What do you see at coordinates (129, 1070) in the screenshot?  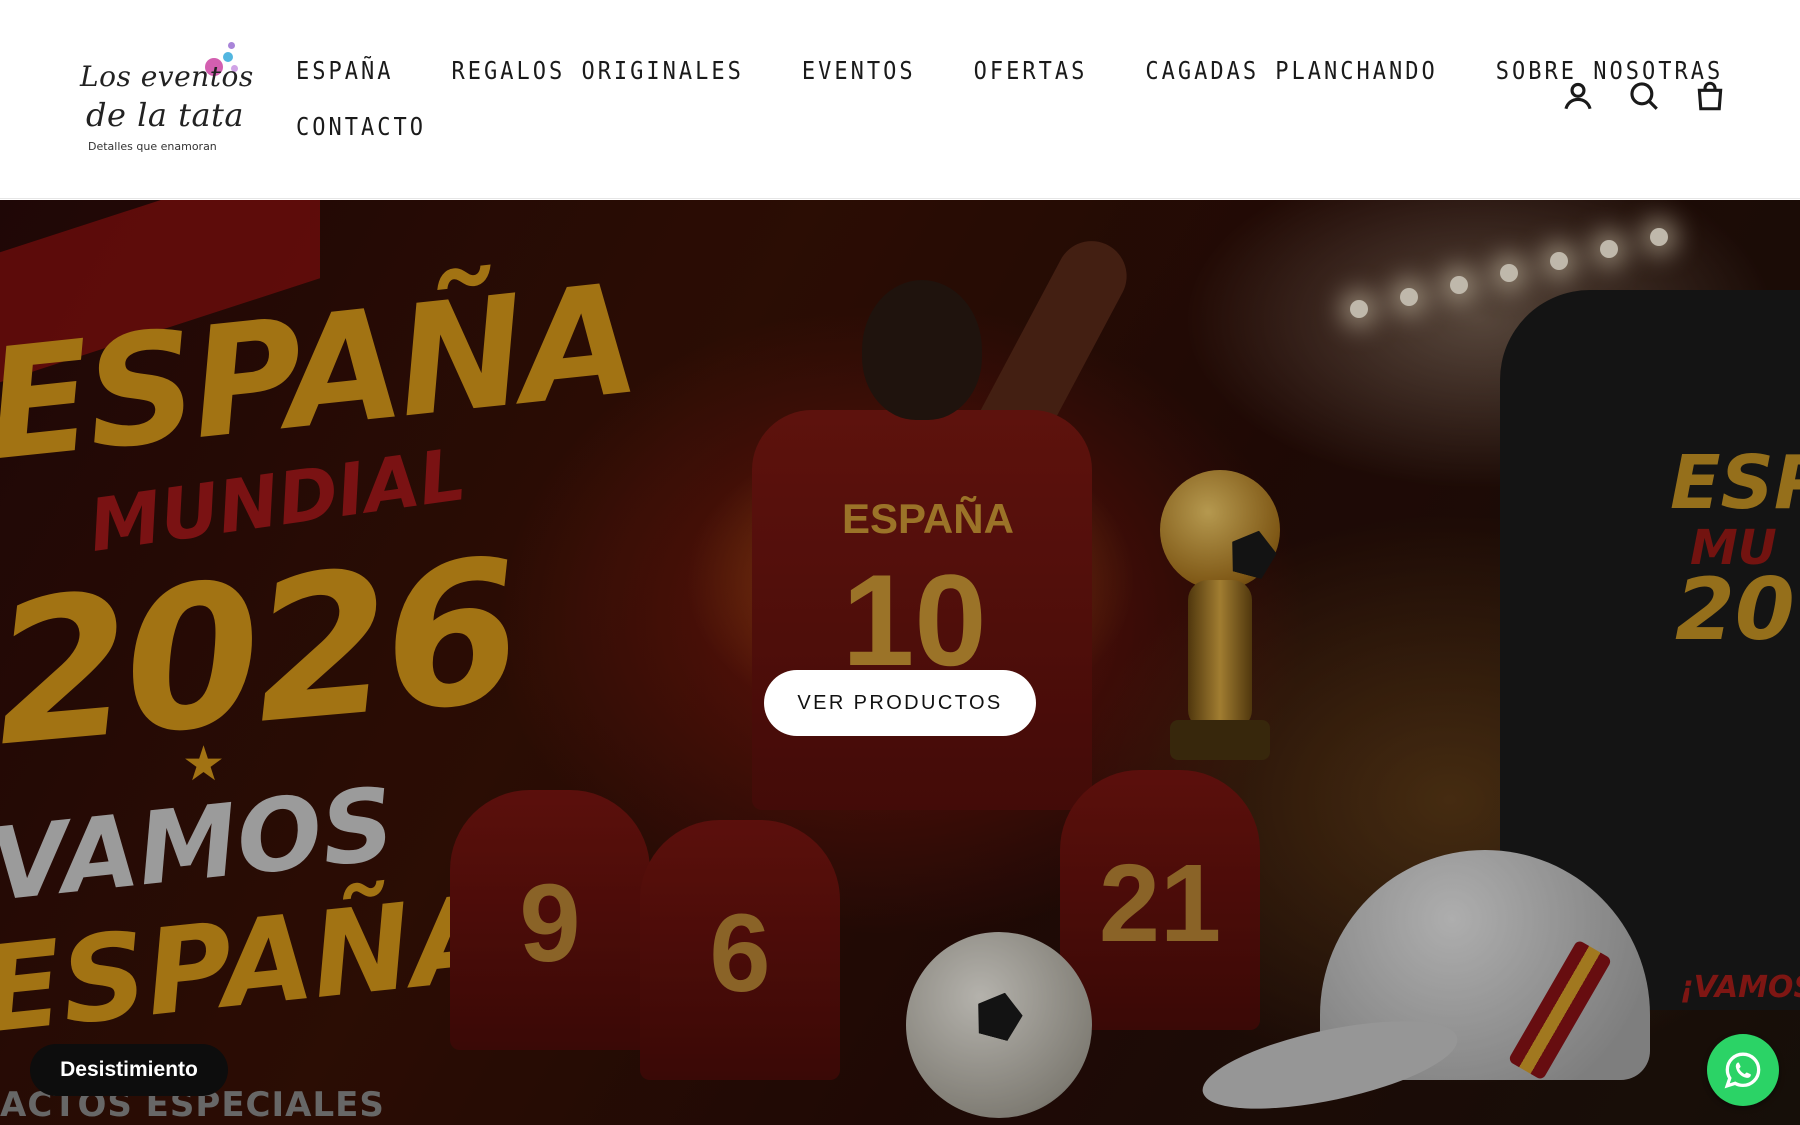 I see `withdrawal-badge: Desistimiento` at bounding box center [129, 1070].